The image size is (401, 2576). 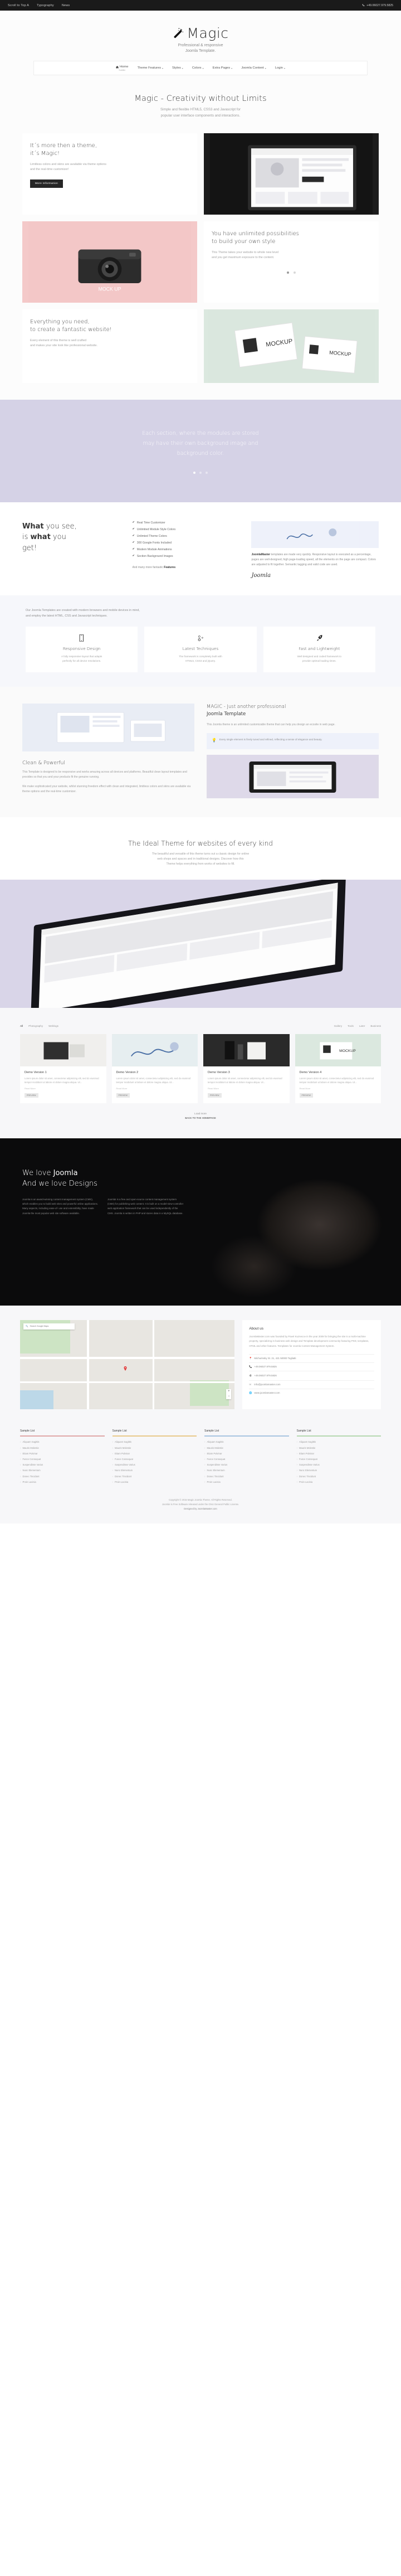 I want to click on nav-item-extra-pages: Extra Pages ▾, so click(x=223, y=68).